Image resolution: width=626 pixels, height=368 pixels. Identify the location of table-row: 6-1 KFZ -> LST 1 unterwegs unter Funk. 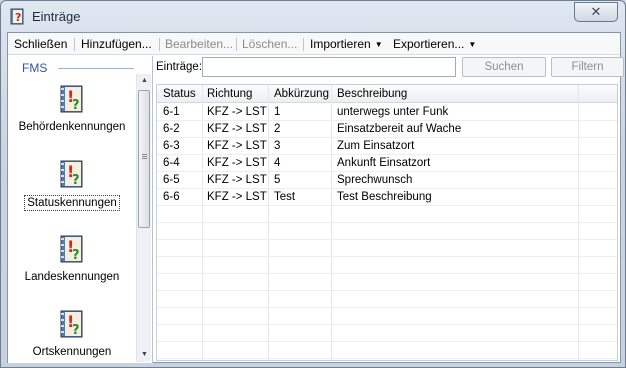
(387, 112).